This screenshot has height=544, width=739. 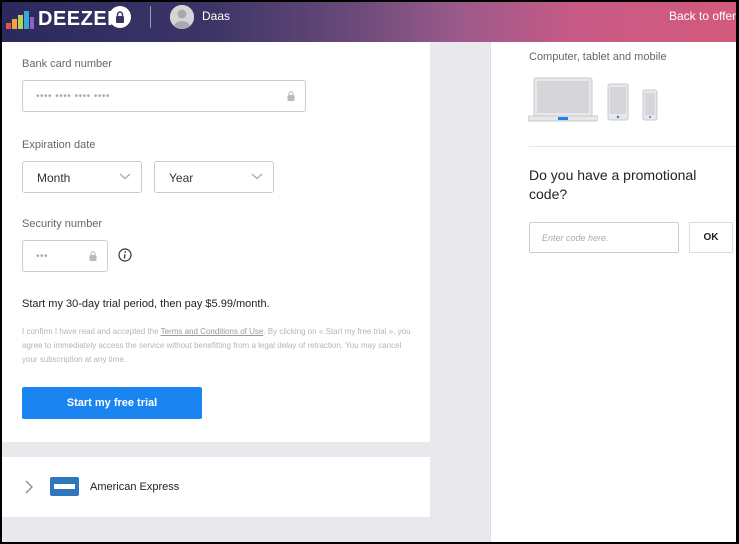 What do you see at coordinates (214, 177) in the screenshot?
I see `year-select: Year` at bounding box center [214, 177].